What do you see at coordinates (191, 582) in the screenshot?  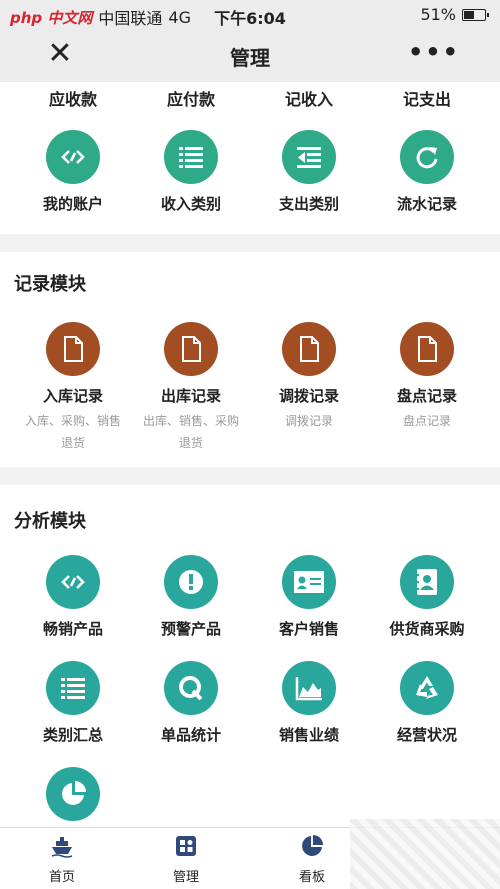 I see `alert-icon` at bounding box center [191, 582].